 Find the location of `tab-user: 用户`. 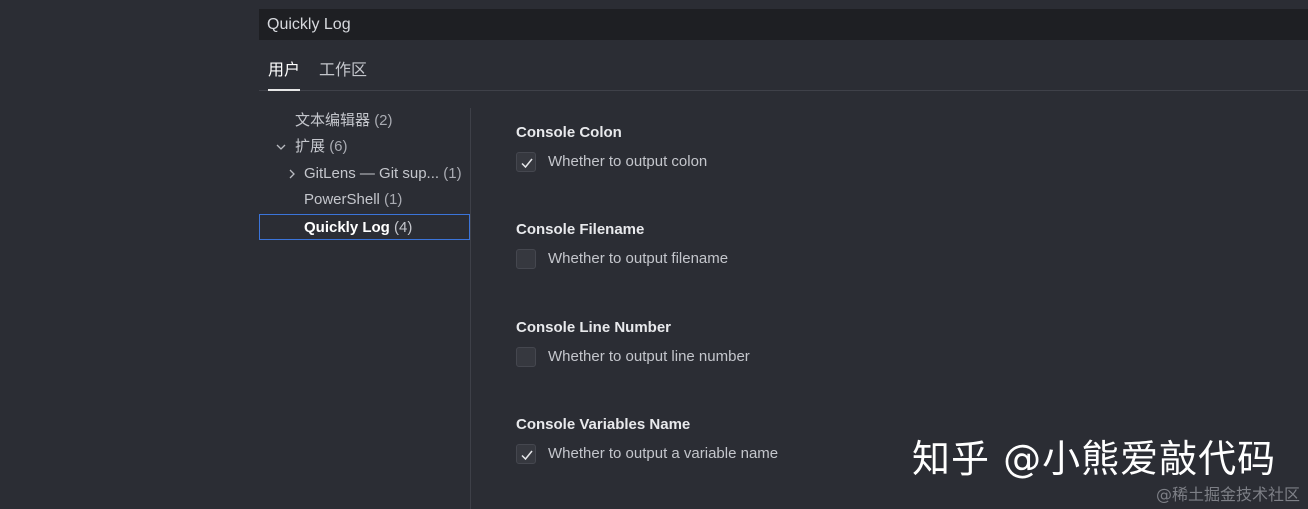

tab-user: 用户 is located at coordinates (284, 71).